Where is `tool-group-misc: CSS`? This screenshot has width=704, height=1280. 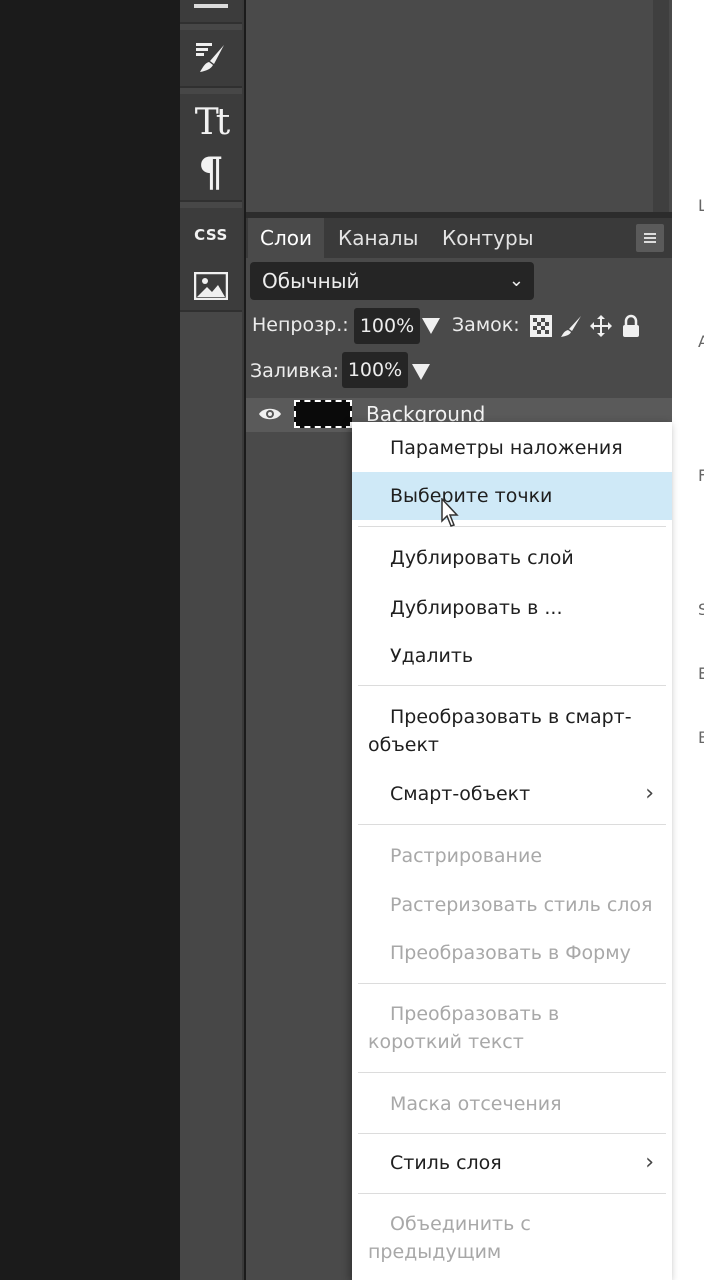 tool-group-misc: CSS is located at coordinates (211, 260).